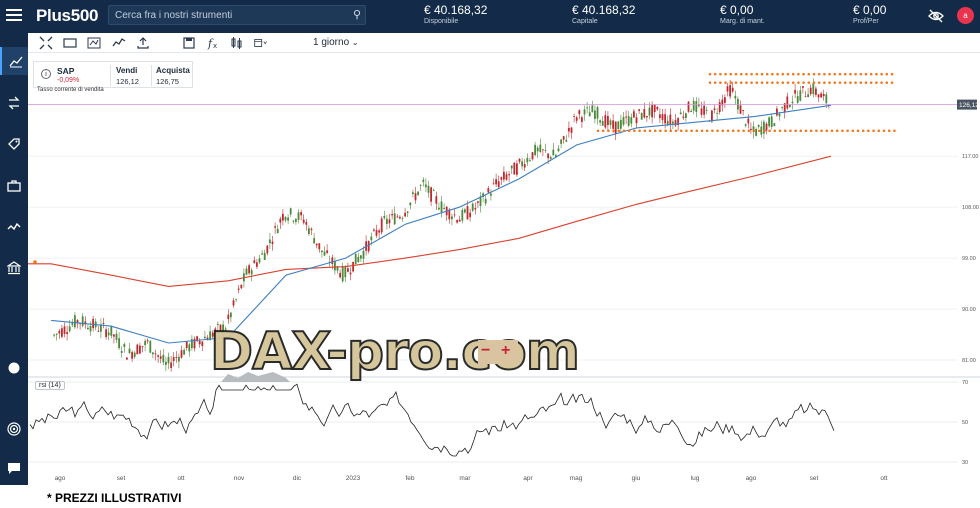 The image size is (980, 508). I want to click on save-icon, so click(189, 43).